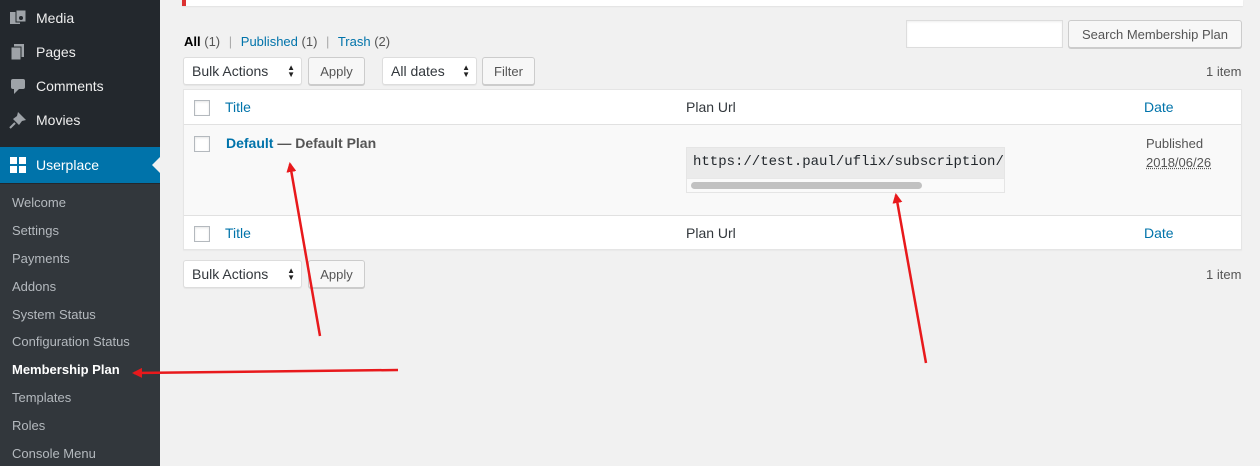  What do you see at coordinates (336, 71) in the screenshot?
I see `apply-button-top: Apply` at bounding box center [336, 71].